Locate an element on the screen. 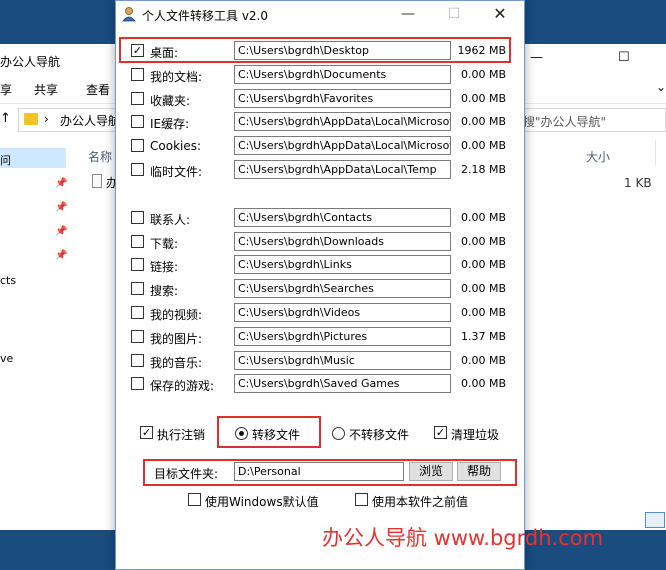 This screenshot has height=570, width=666. folder-row: 收藏夹: C:\Users\bgrdh\Favorites 0.00 MB is located at coordinates (320, 99).